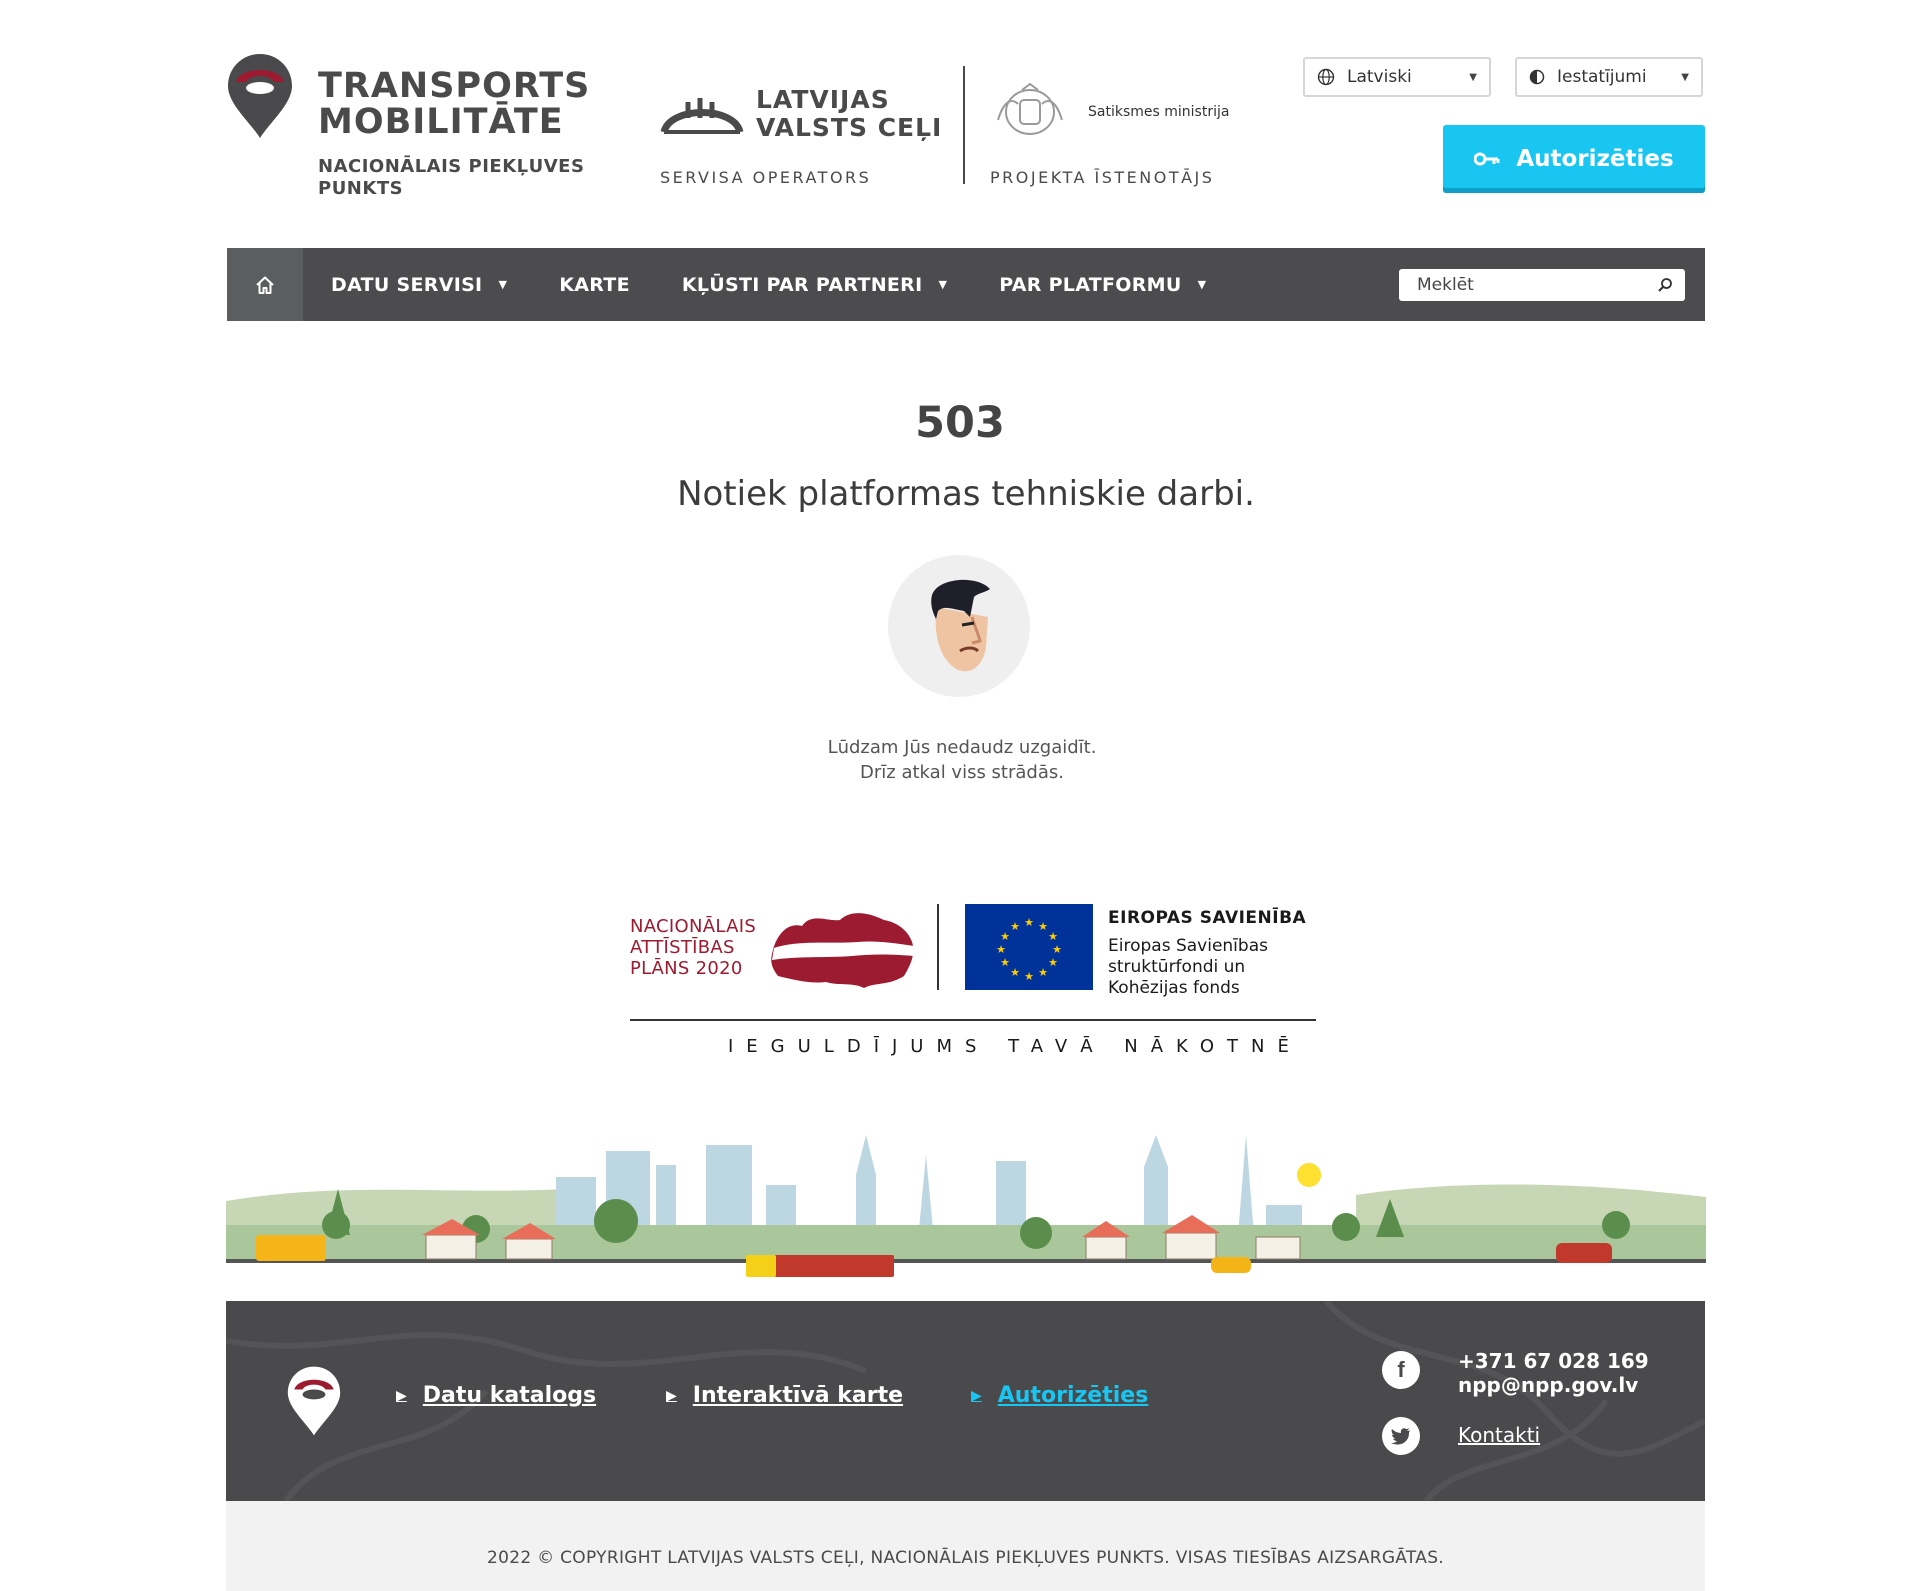 The width and height of the screenshot is (1920, 1591). I want to click on nav-item-datu-servisi: DATU SERVISI ▼, so click(418, 284).